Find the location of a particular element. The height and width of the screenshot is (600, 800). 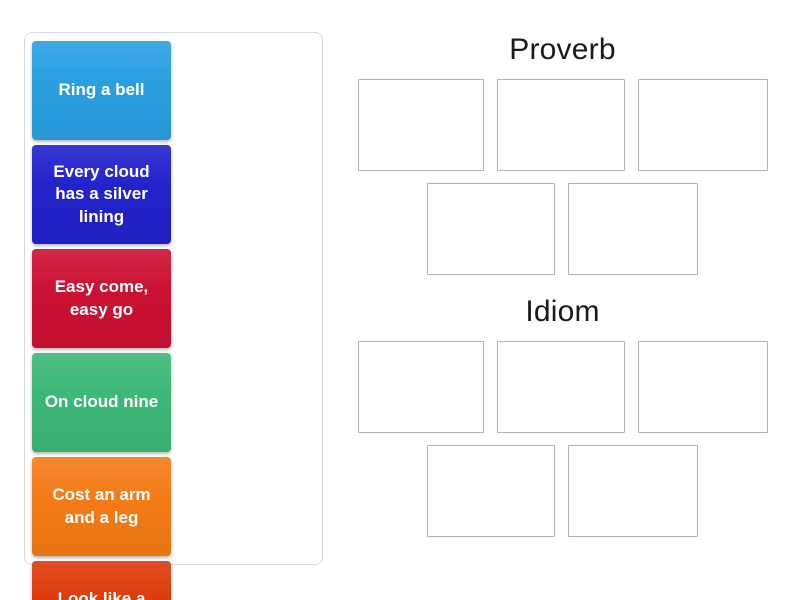

answer-tile-label: Ring a bell is located at coordinates (101, 90).